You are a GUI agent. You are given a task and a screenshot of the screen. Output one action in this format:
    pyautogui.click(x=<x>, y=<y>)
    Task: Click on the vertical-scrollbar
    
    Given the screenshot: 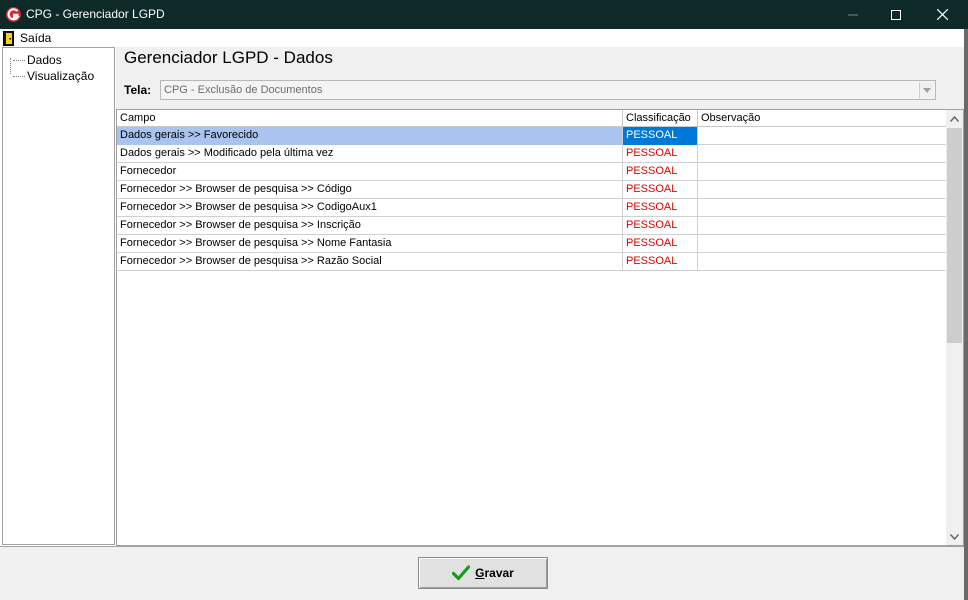 What is the action you would take?
    pyautogui.click(x=954, y=327)
    